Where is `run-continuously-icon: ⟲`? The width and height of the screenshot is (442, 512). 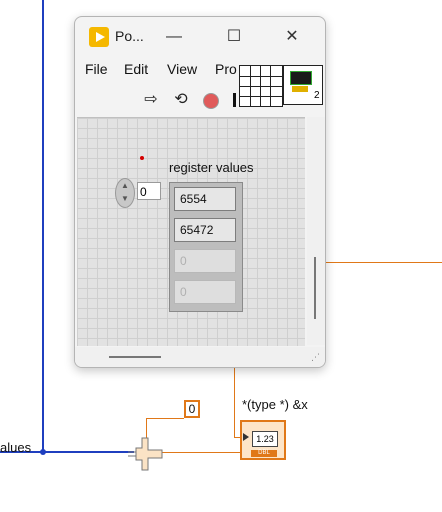 run-continuously-icon: ⟲ is located at coordinates (181, 100).